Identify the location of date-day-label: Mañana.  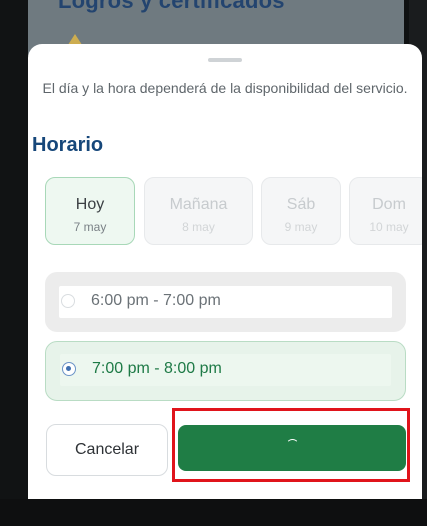
(198, 204).